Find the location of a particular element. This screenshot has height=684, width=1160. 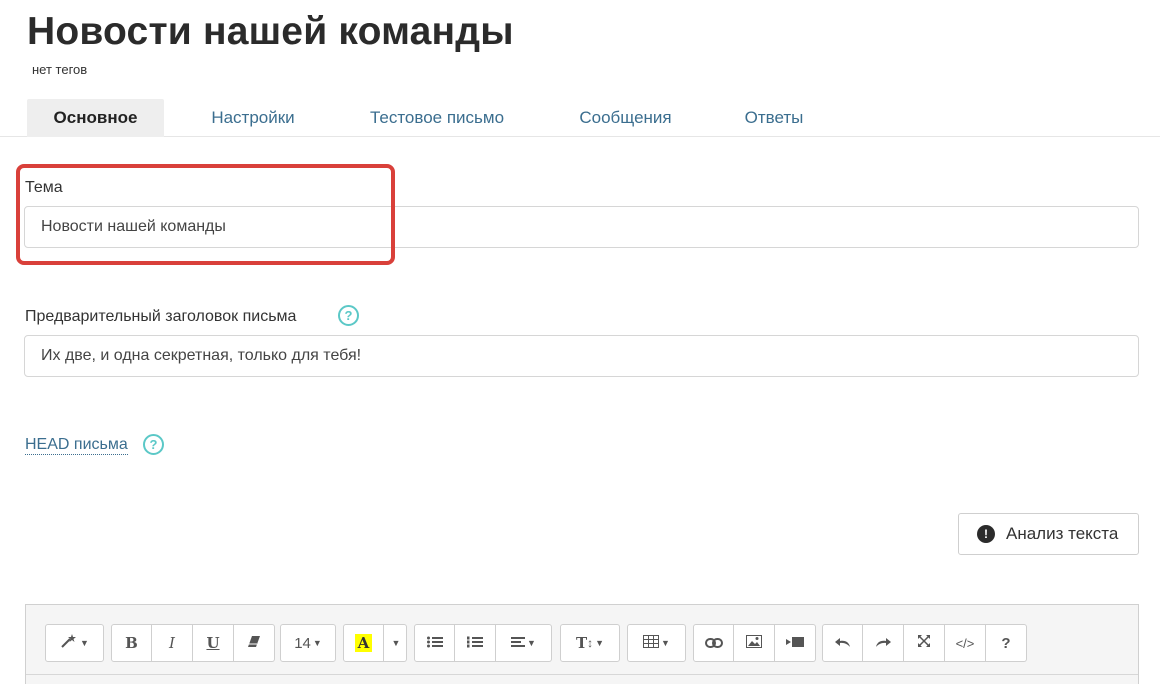

editor-toolbar: ▼ B I U 14 ▼ A ▼ ▼ T ↕ ▼ ▼ </> ? is located at coordinates (582, 640).